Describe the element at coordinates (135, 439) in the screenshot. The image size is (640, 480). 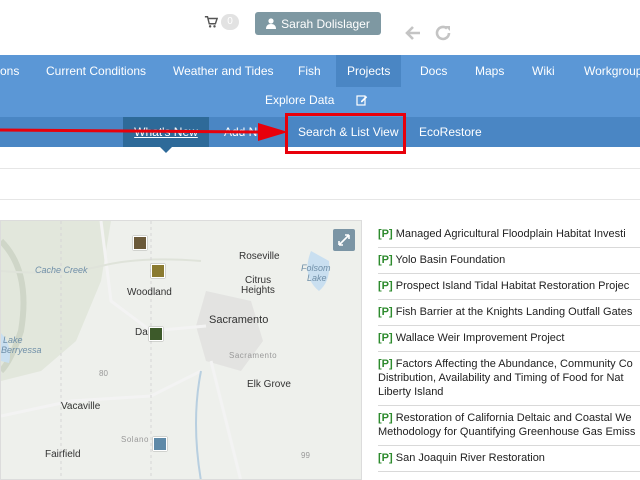
I see `map-label: Solano` at that location.